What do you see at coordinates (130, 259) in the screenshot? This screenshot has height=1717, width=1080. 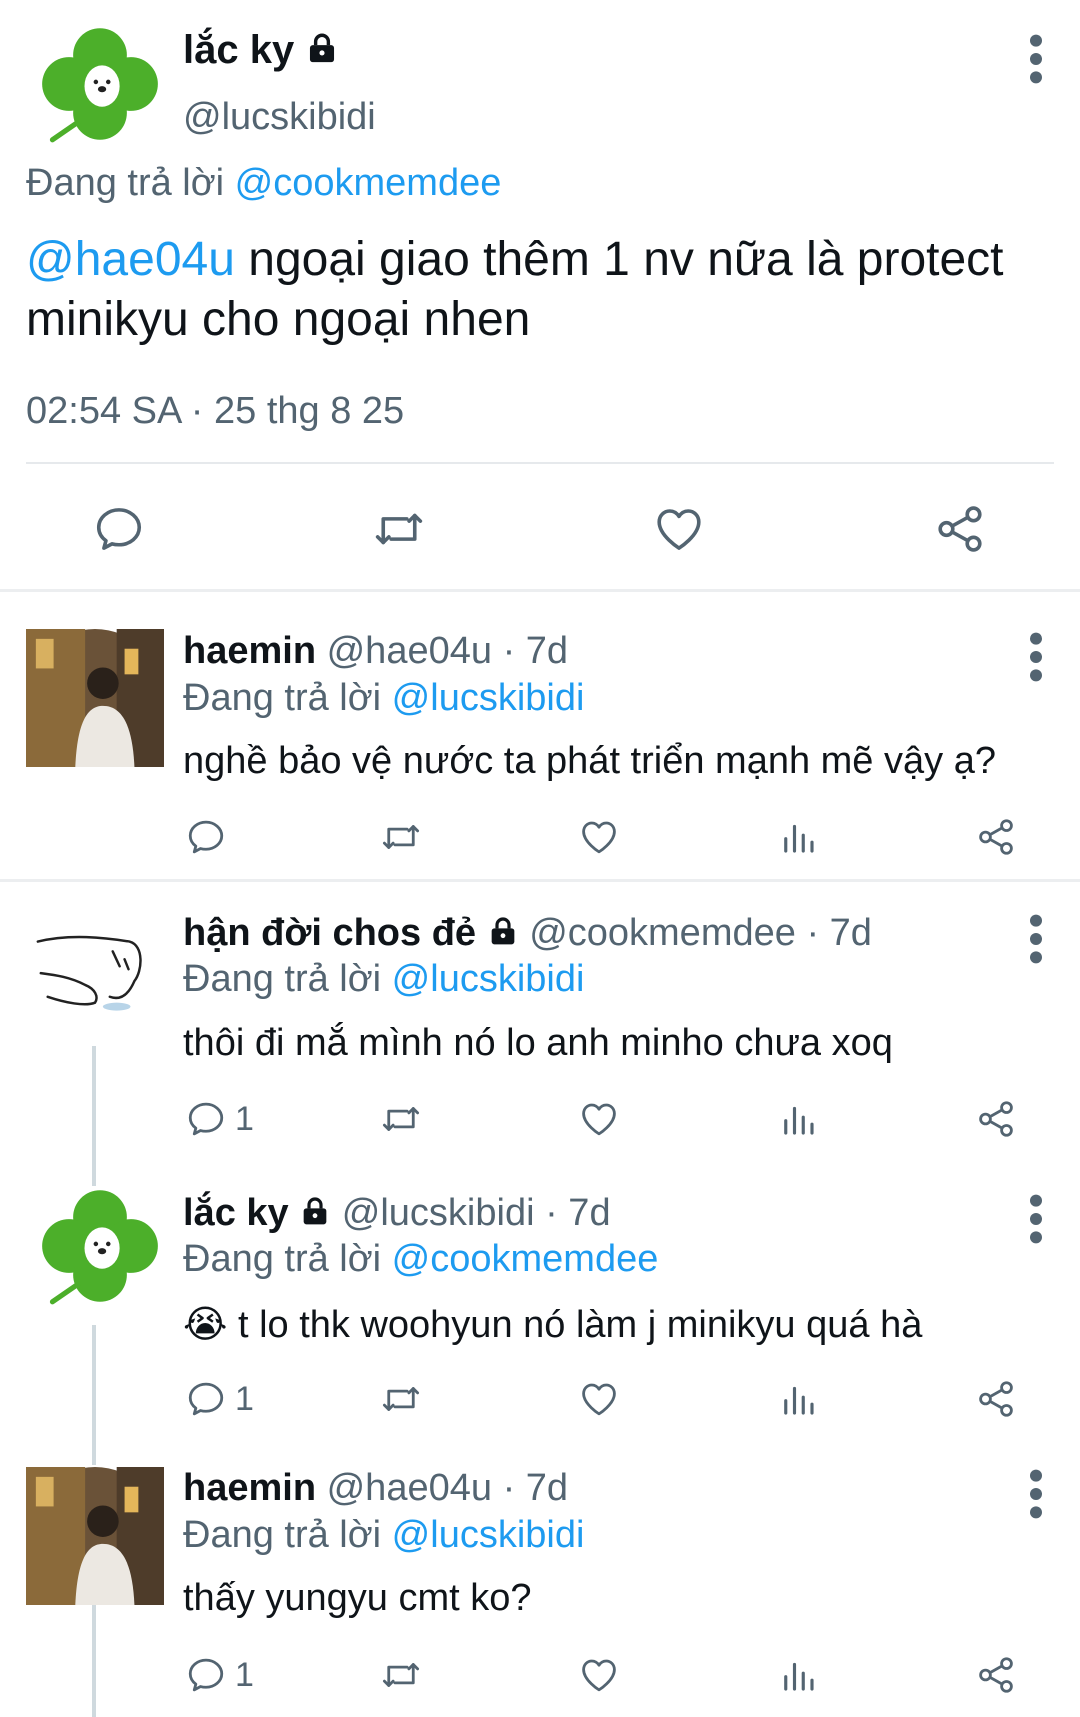 I see `mention-link: @hae04u` at bounding box center [130, 259].